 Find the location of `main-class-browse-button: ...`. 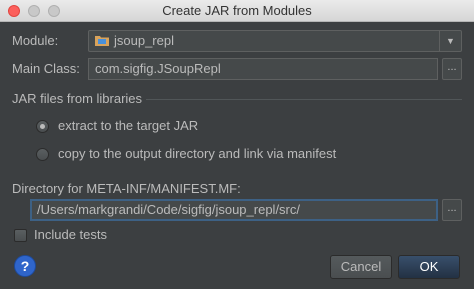

main-class-browse-button: ... is located at coordinates (452, 69).